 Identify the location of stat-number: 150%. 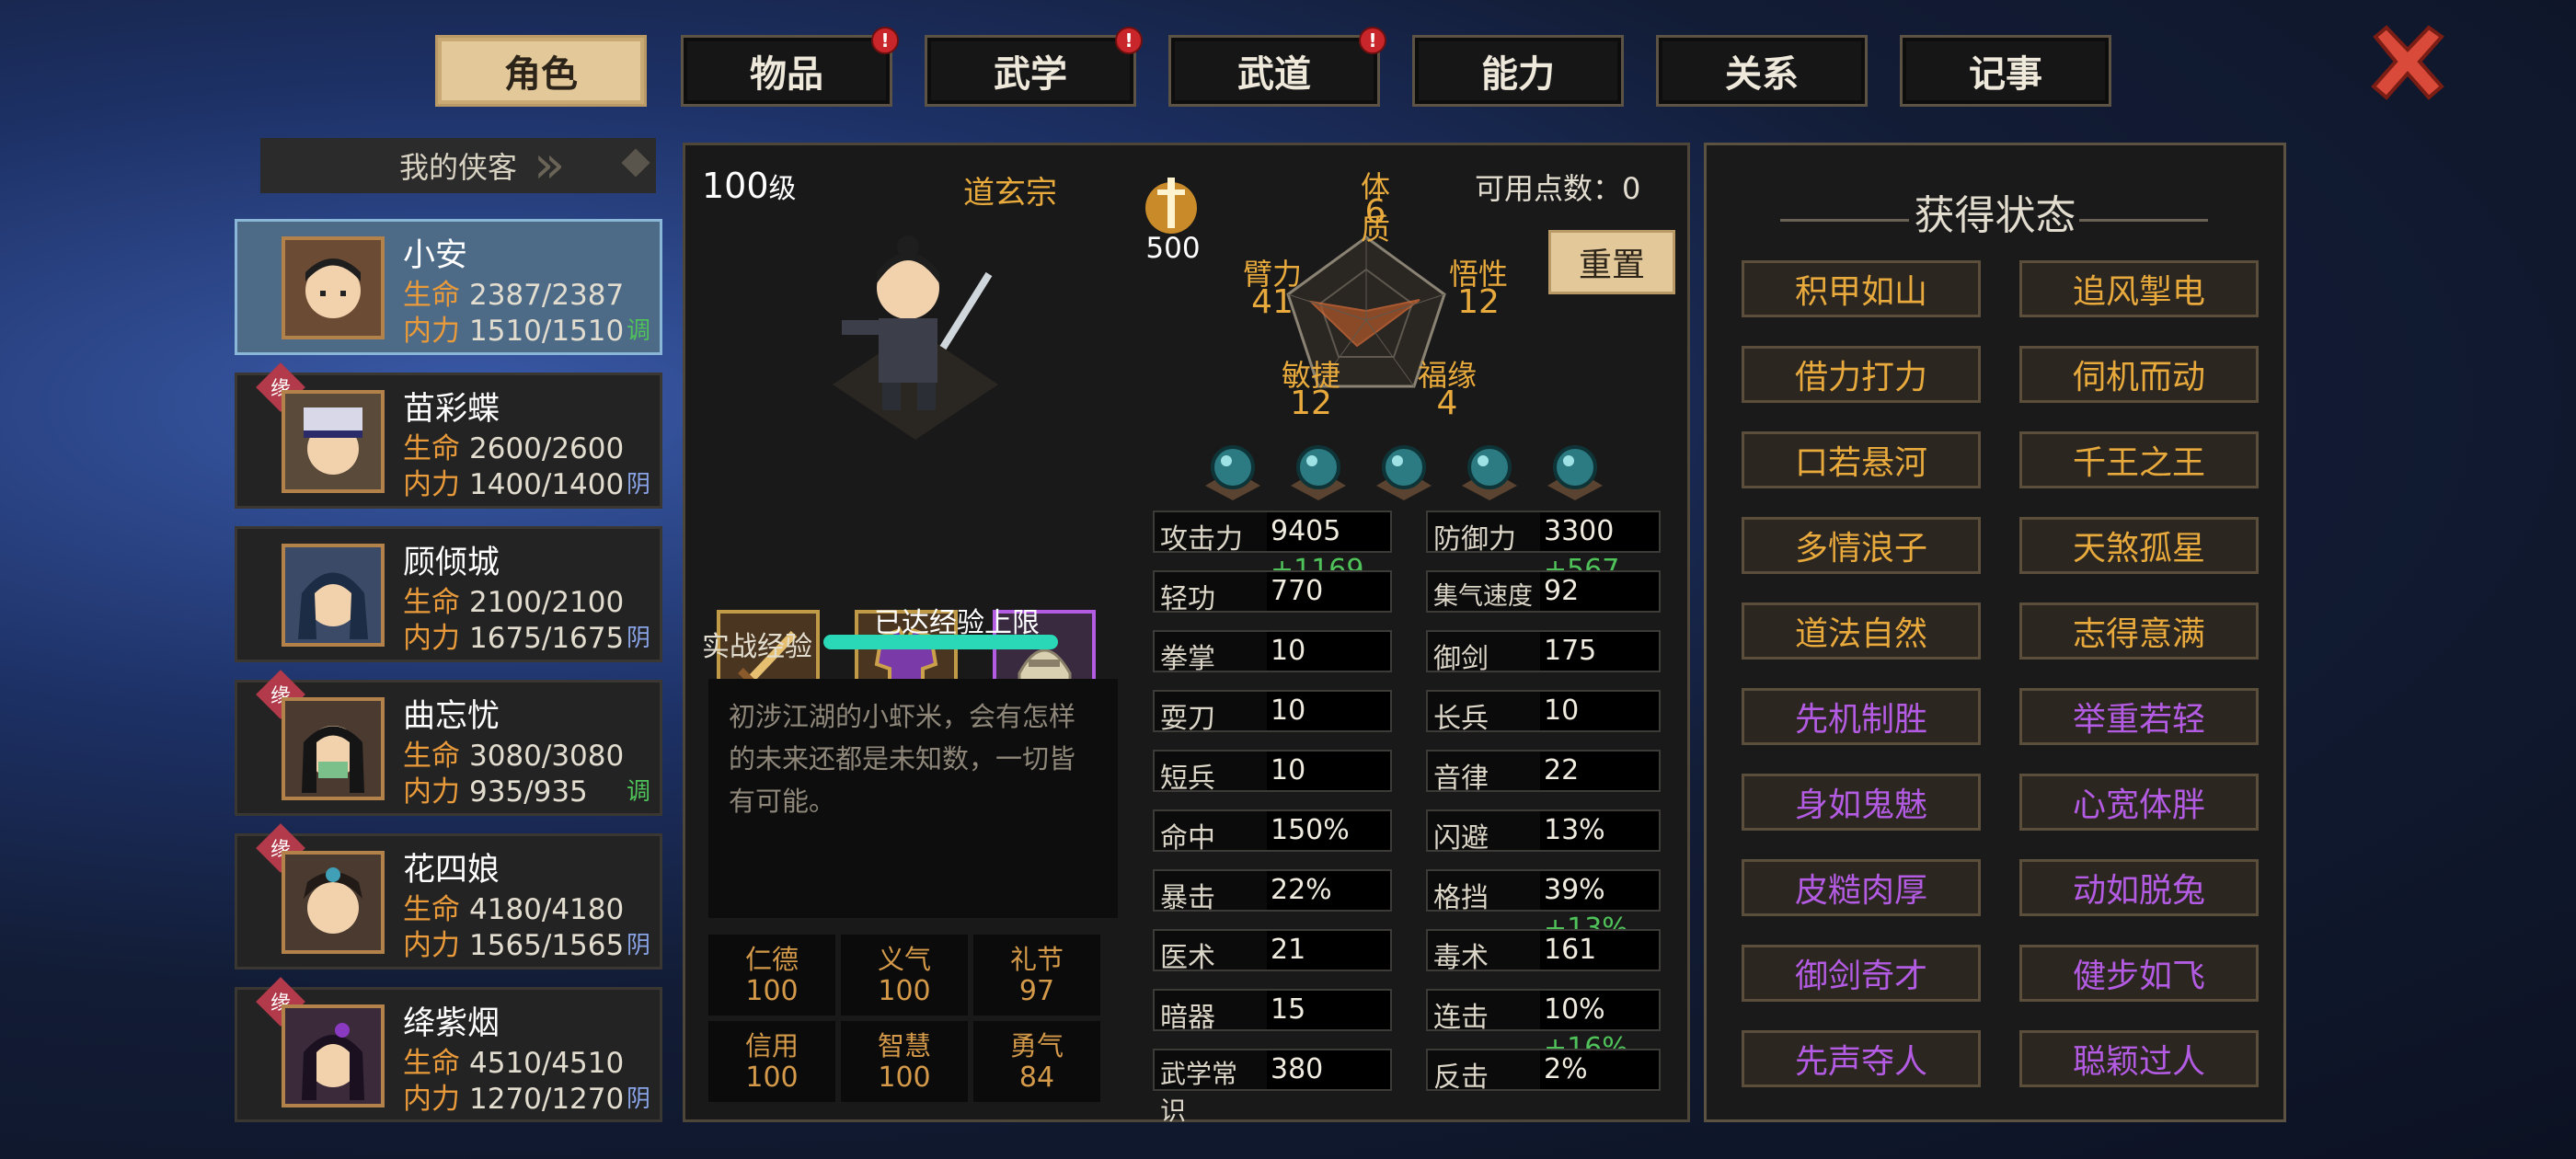
(1310, 830).